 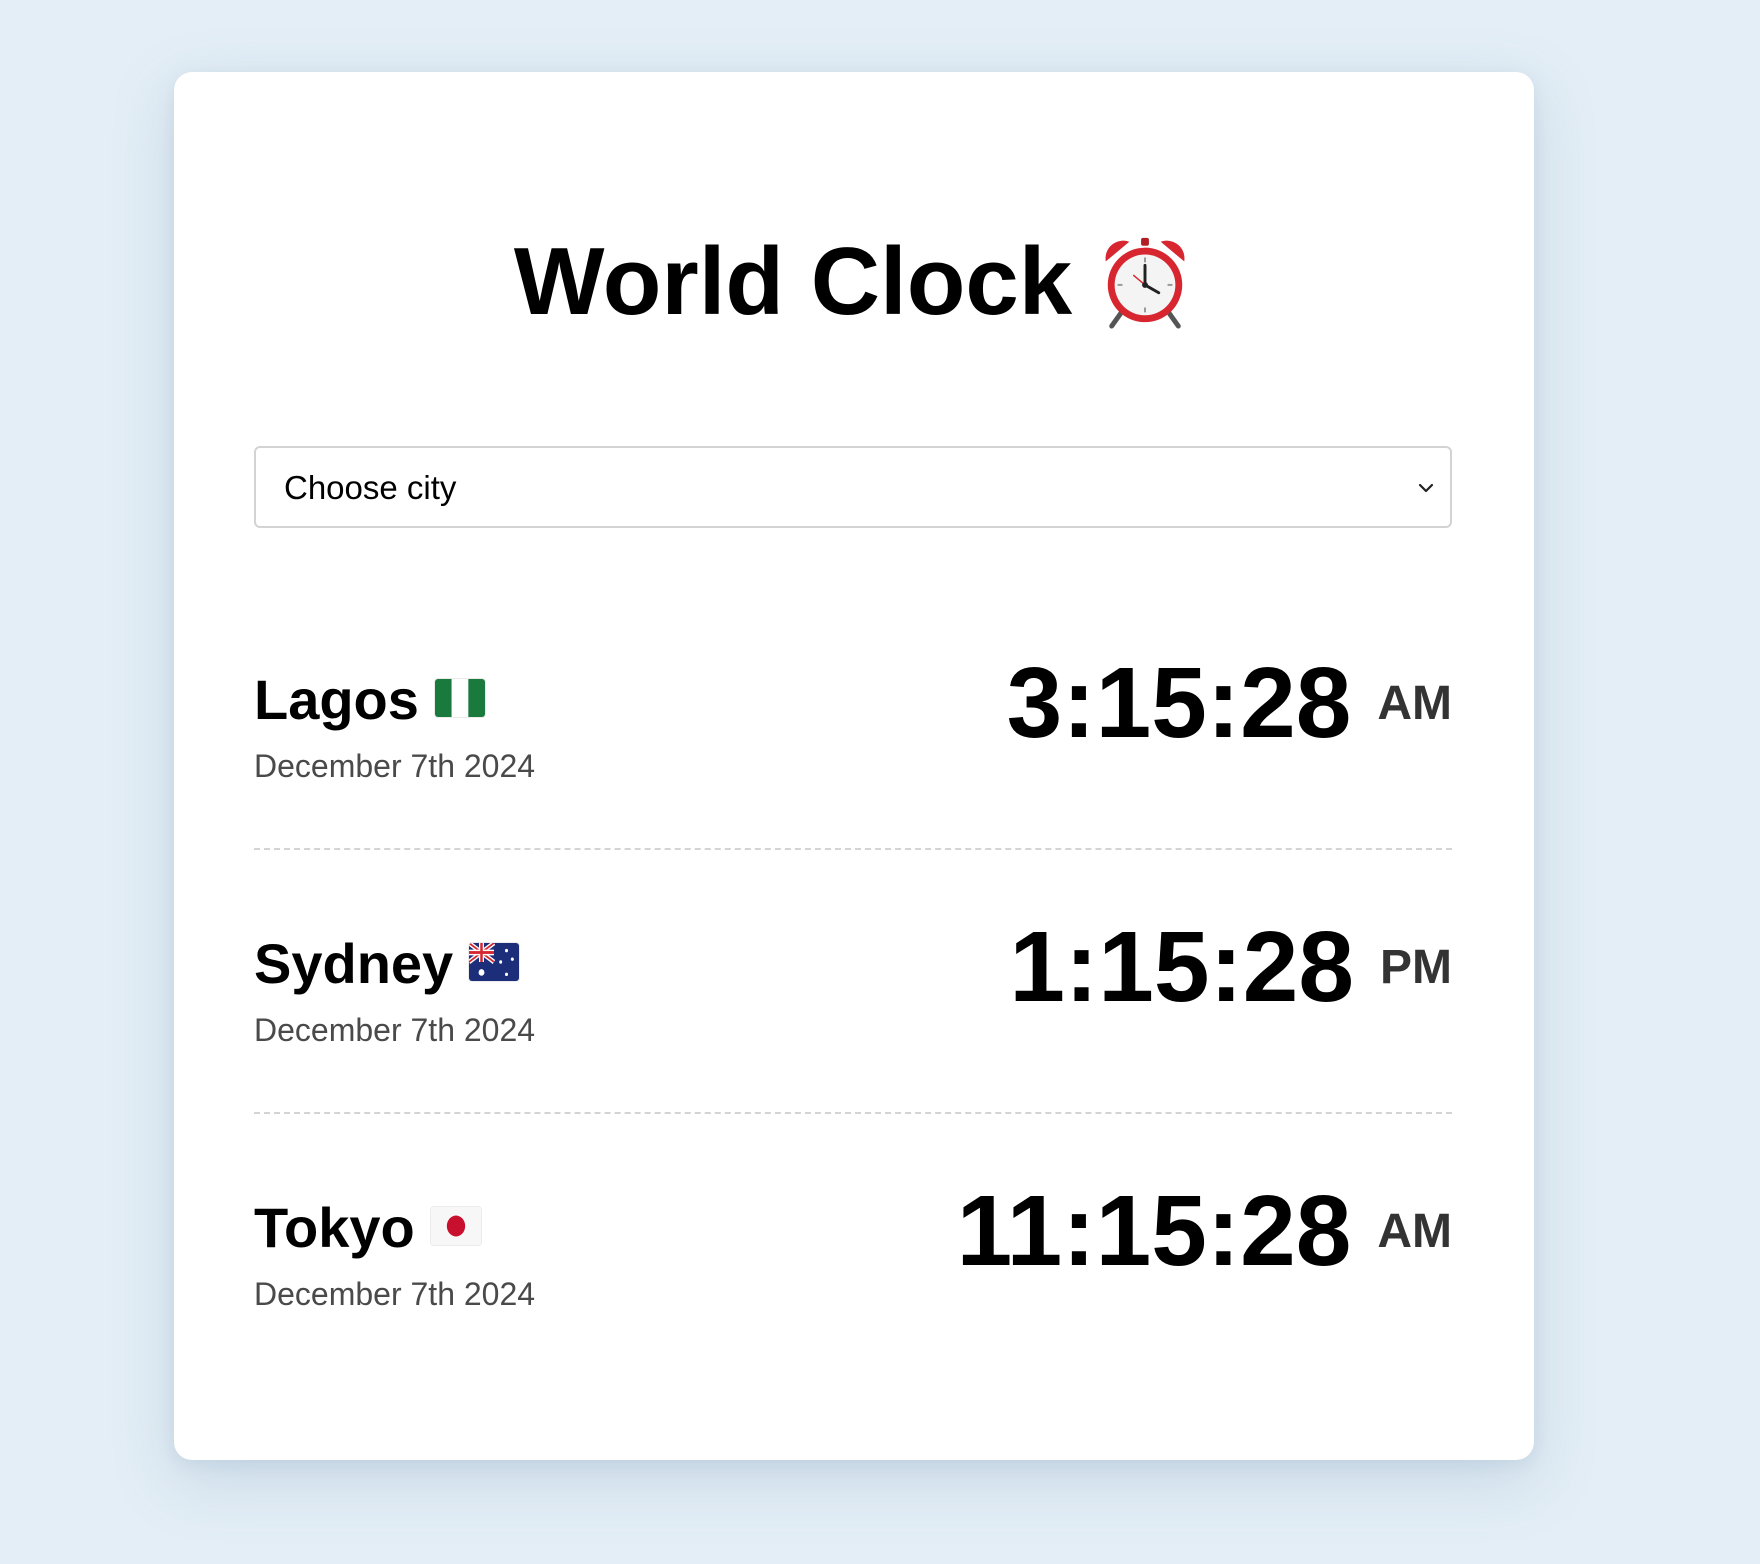 What do you see at coordinates (793, 281) in the screenshot?
I see `page-title-text: World Clock` at bounding box center [793, 281].